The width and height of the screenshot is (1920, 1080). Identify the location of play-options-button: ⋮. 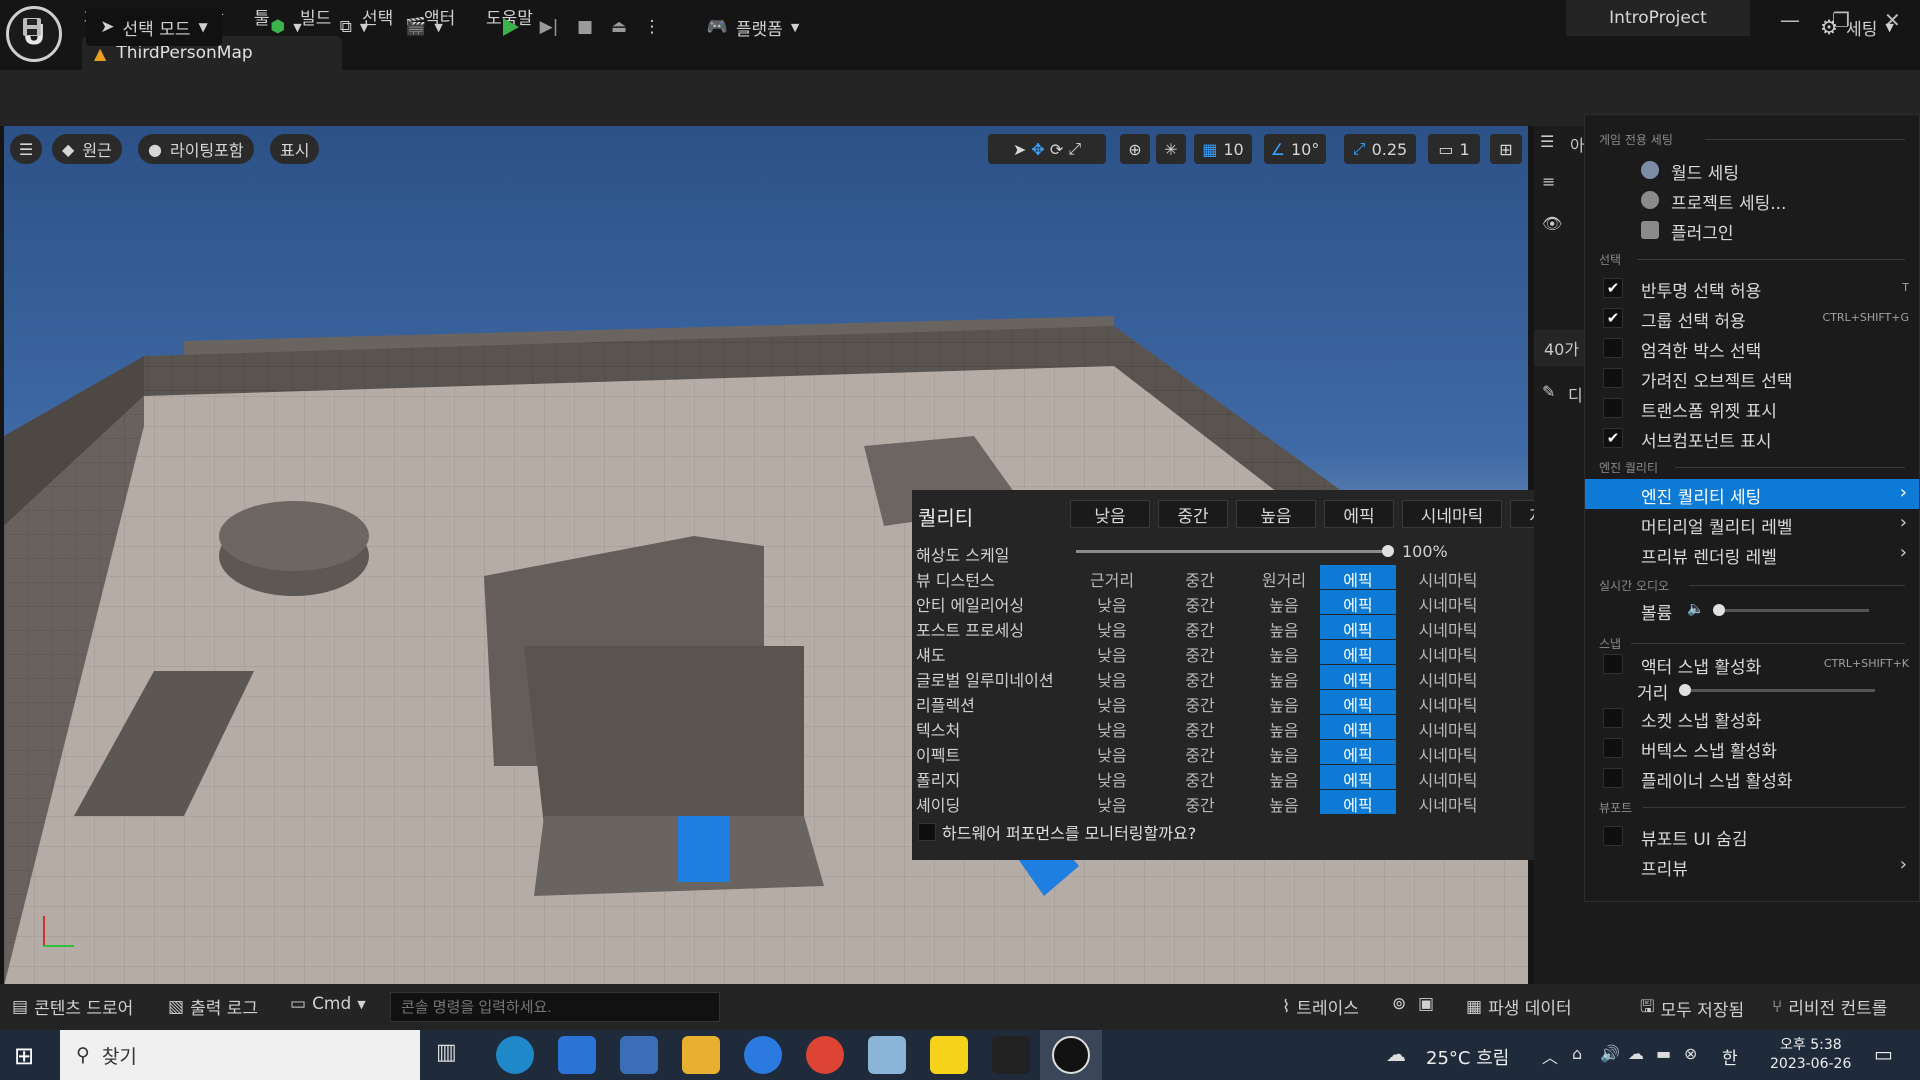
(652, 27).